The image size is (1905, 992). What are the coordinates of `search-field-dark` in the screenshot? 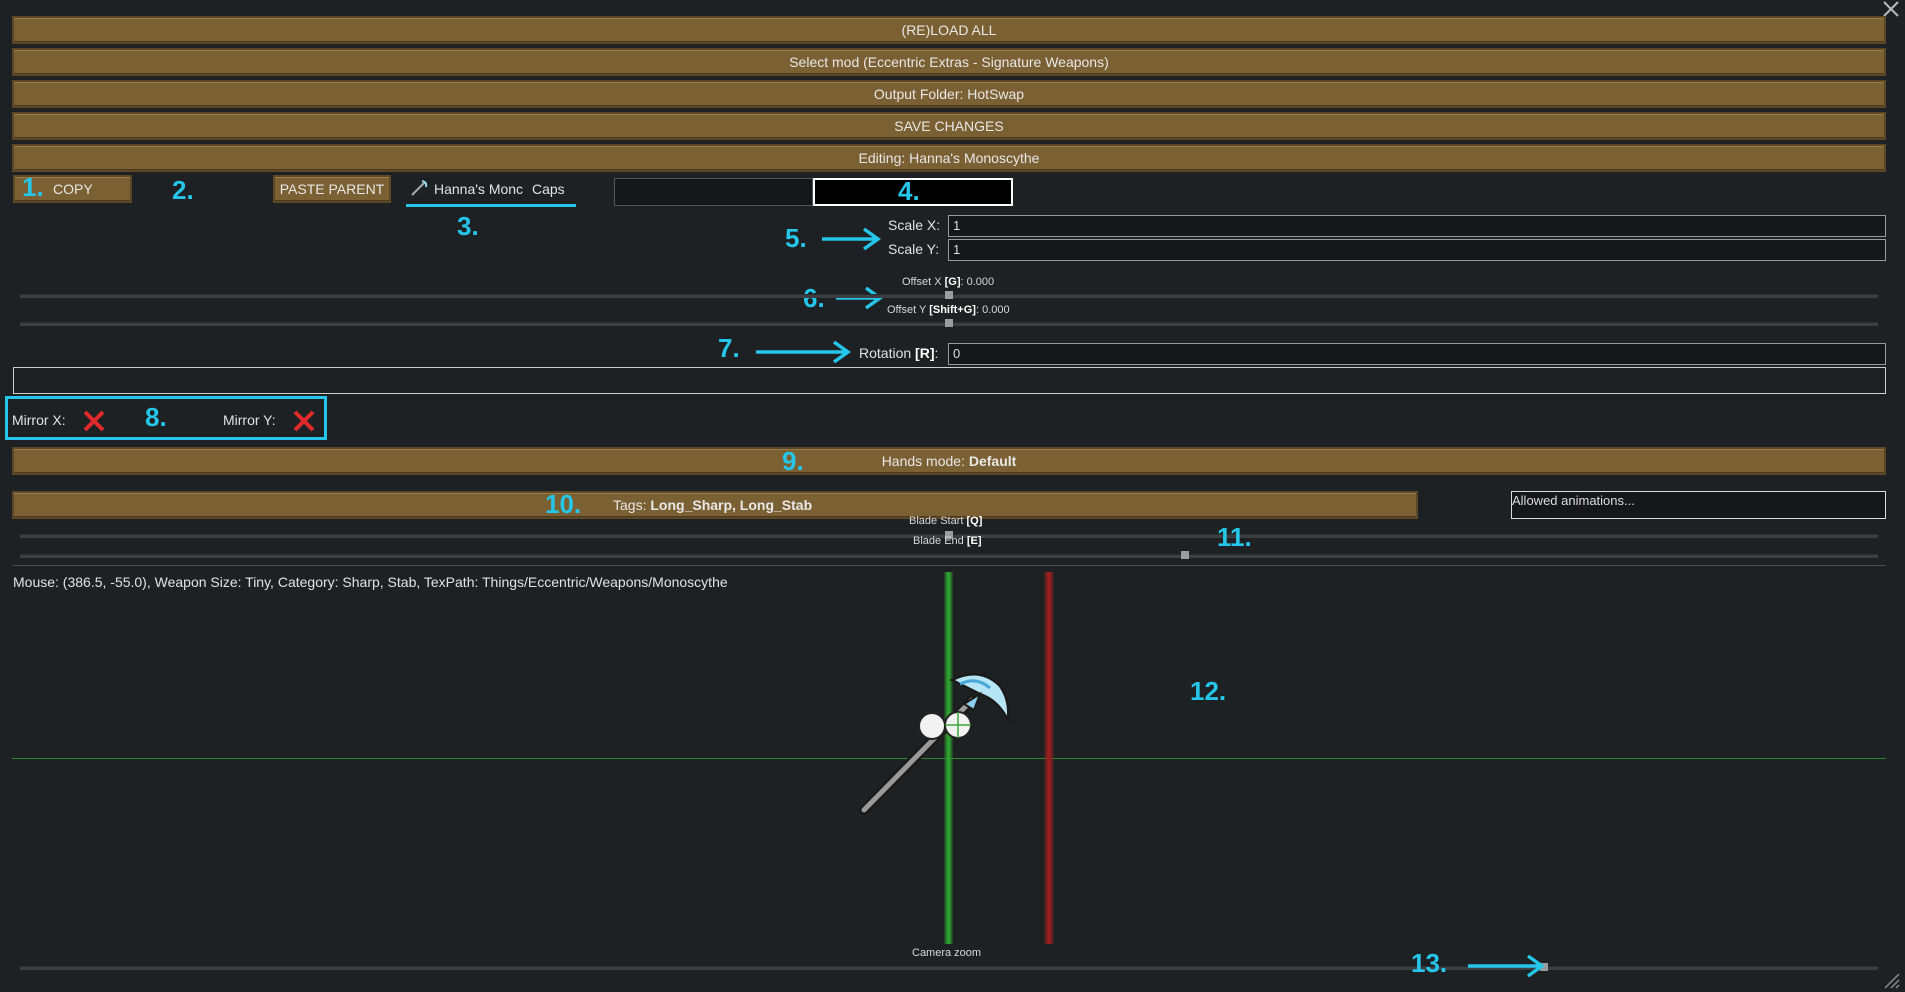 It's located at (713, 192).